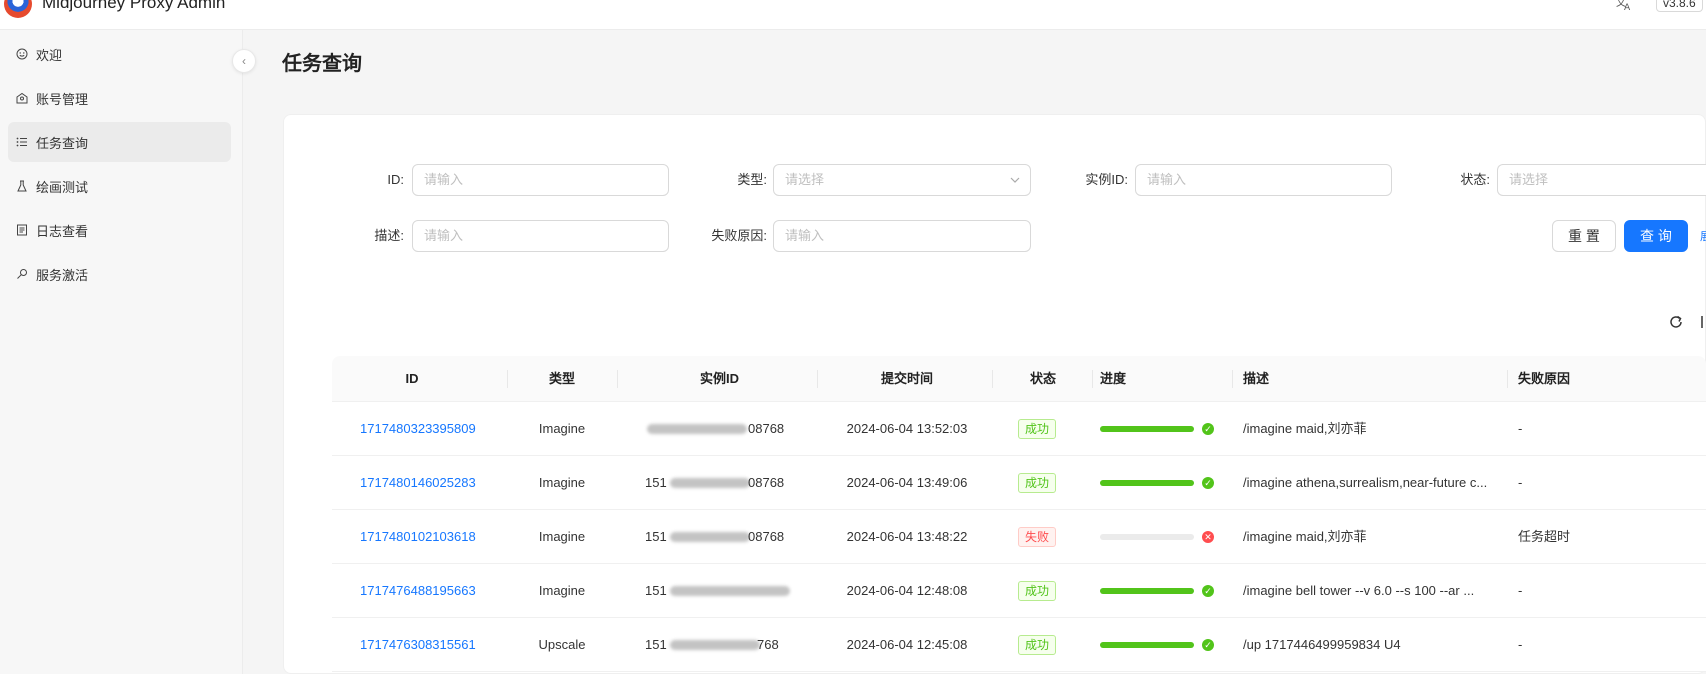  I want to click on submit-time: 2024-06-04 13:49:06, so click(907, 482).